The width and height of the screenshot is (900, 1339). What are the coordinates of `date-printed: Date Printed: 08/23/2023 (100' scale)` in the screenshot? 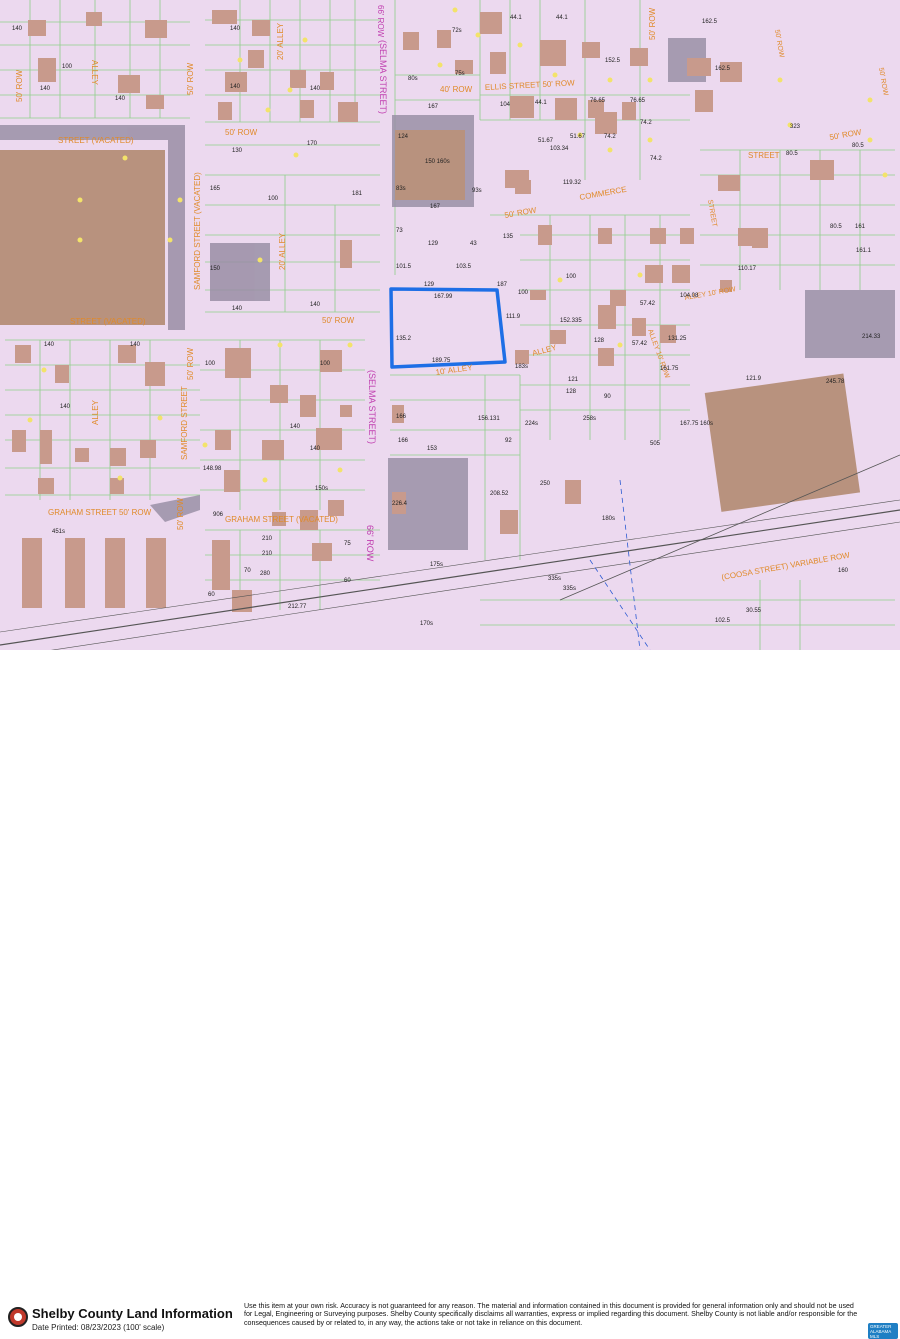 It's located at (98, 1327).